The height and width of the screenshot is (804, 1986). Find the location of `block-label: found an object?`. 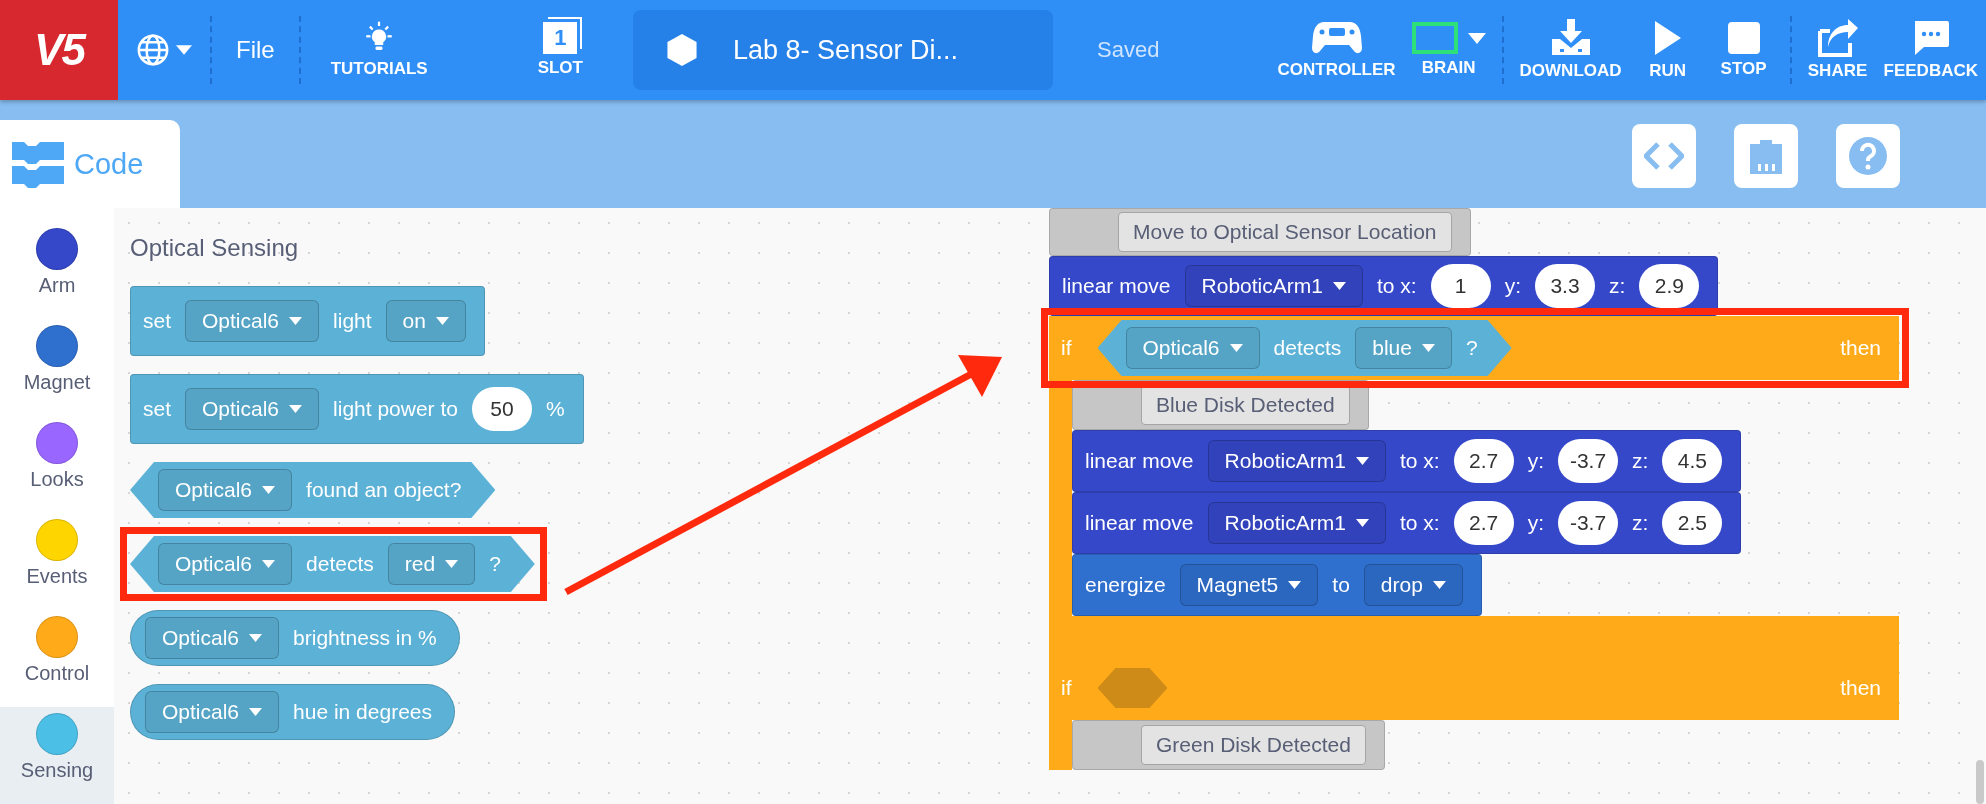

block-label: found an object? is located at coordinates (384, 490).